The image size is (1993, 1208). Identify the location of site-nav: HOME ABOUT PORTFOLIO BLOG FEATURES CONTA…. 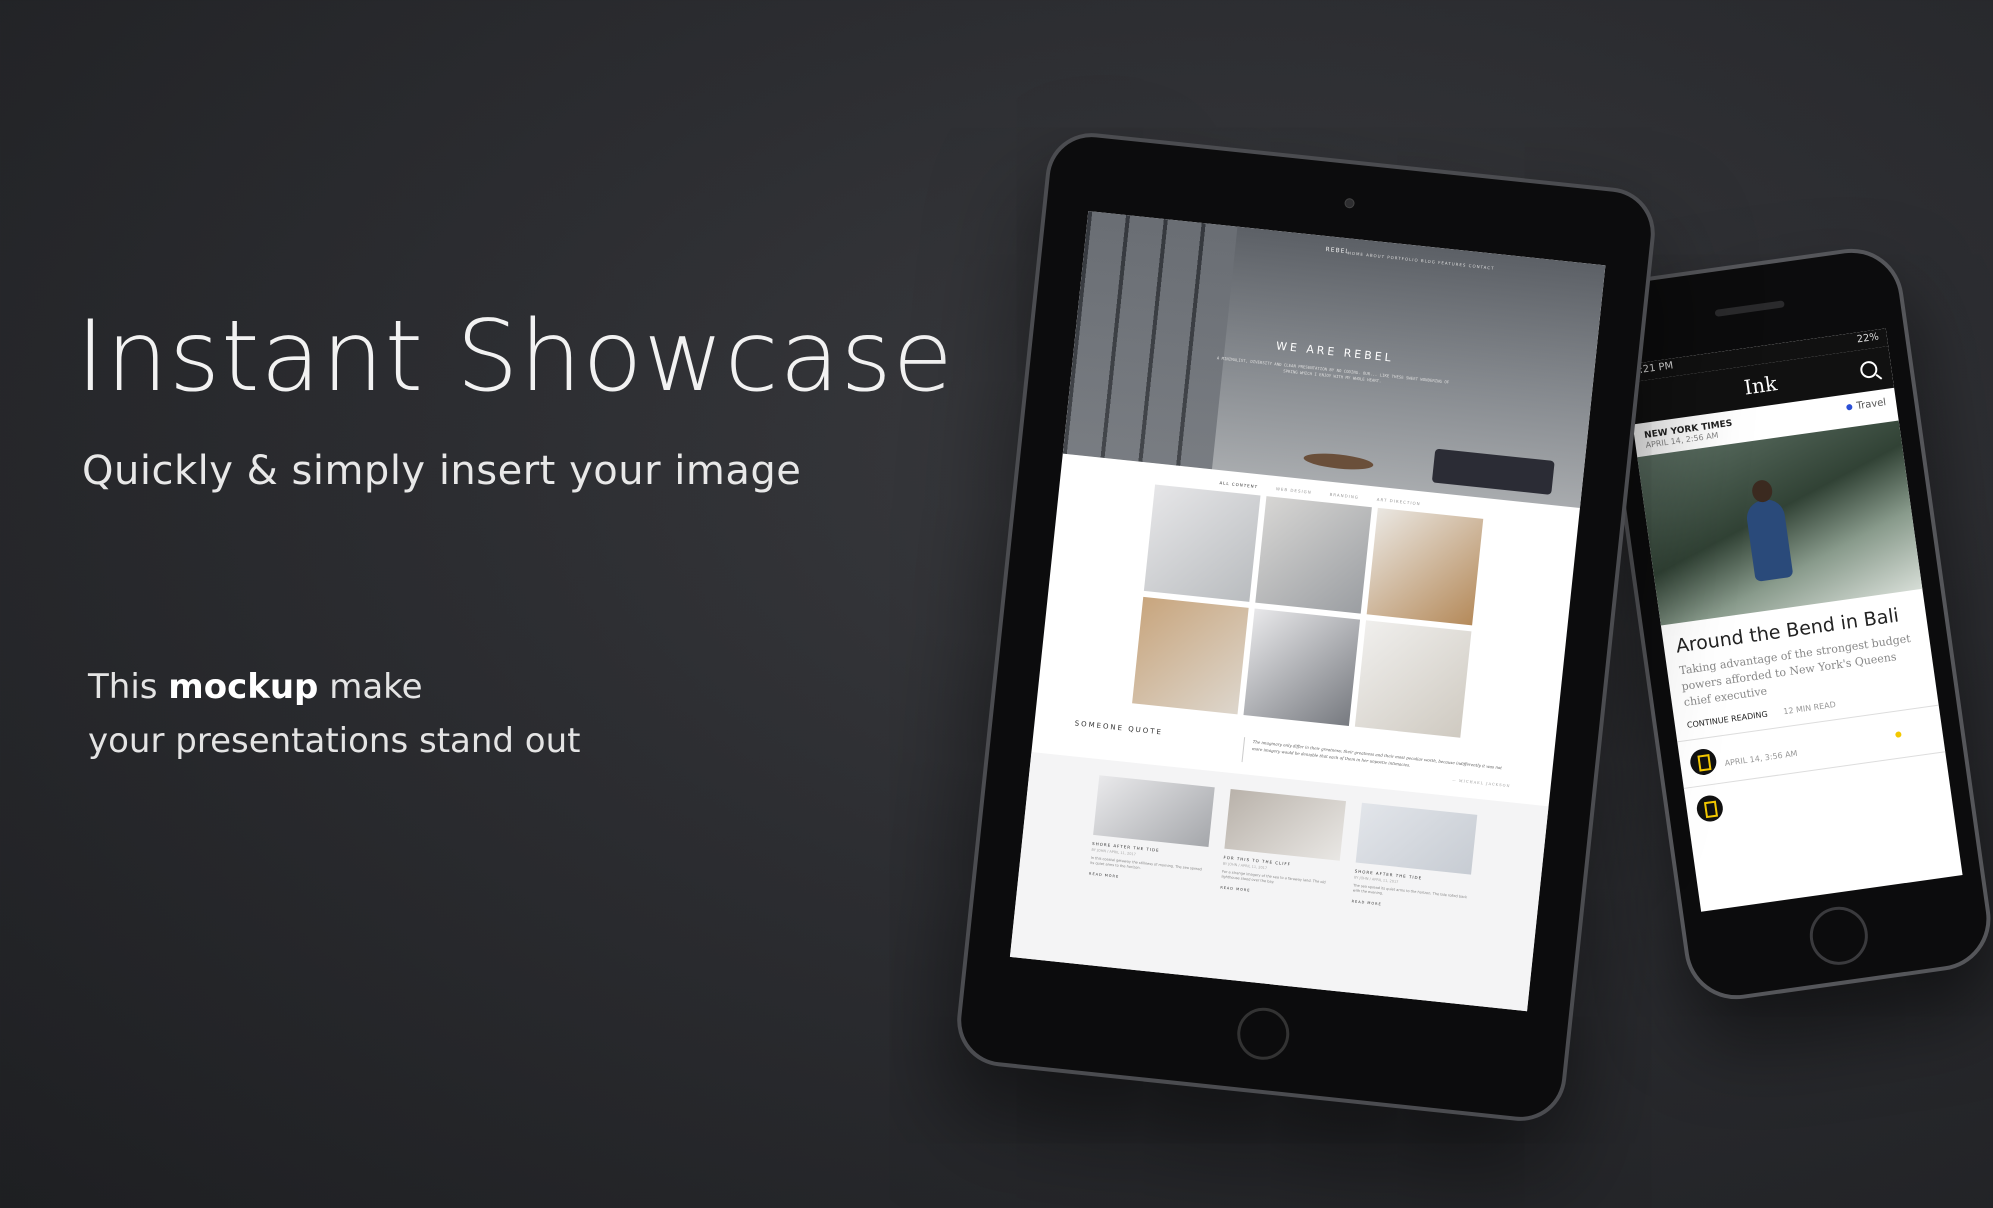
(1421, 260).